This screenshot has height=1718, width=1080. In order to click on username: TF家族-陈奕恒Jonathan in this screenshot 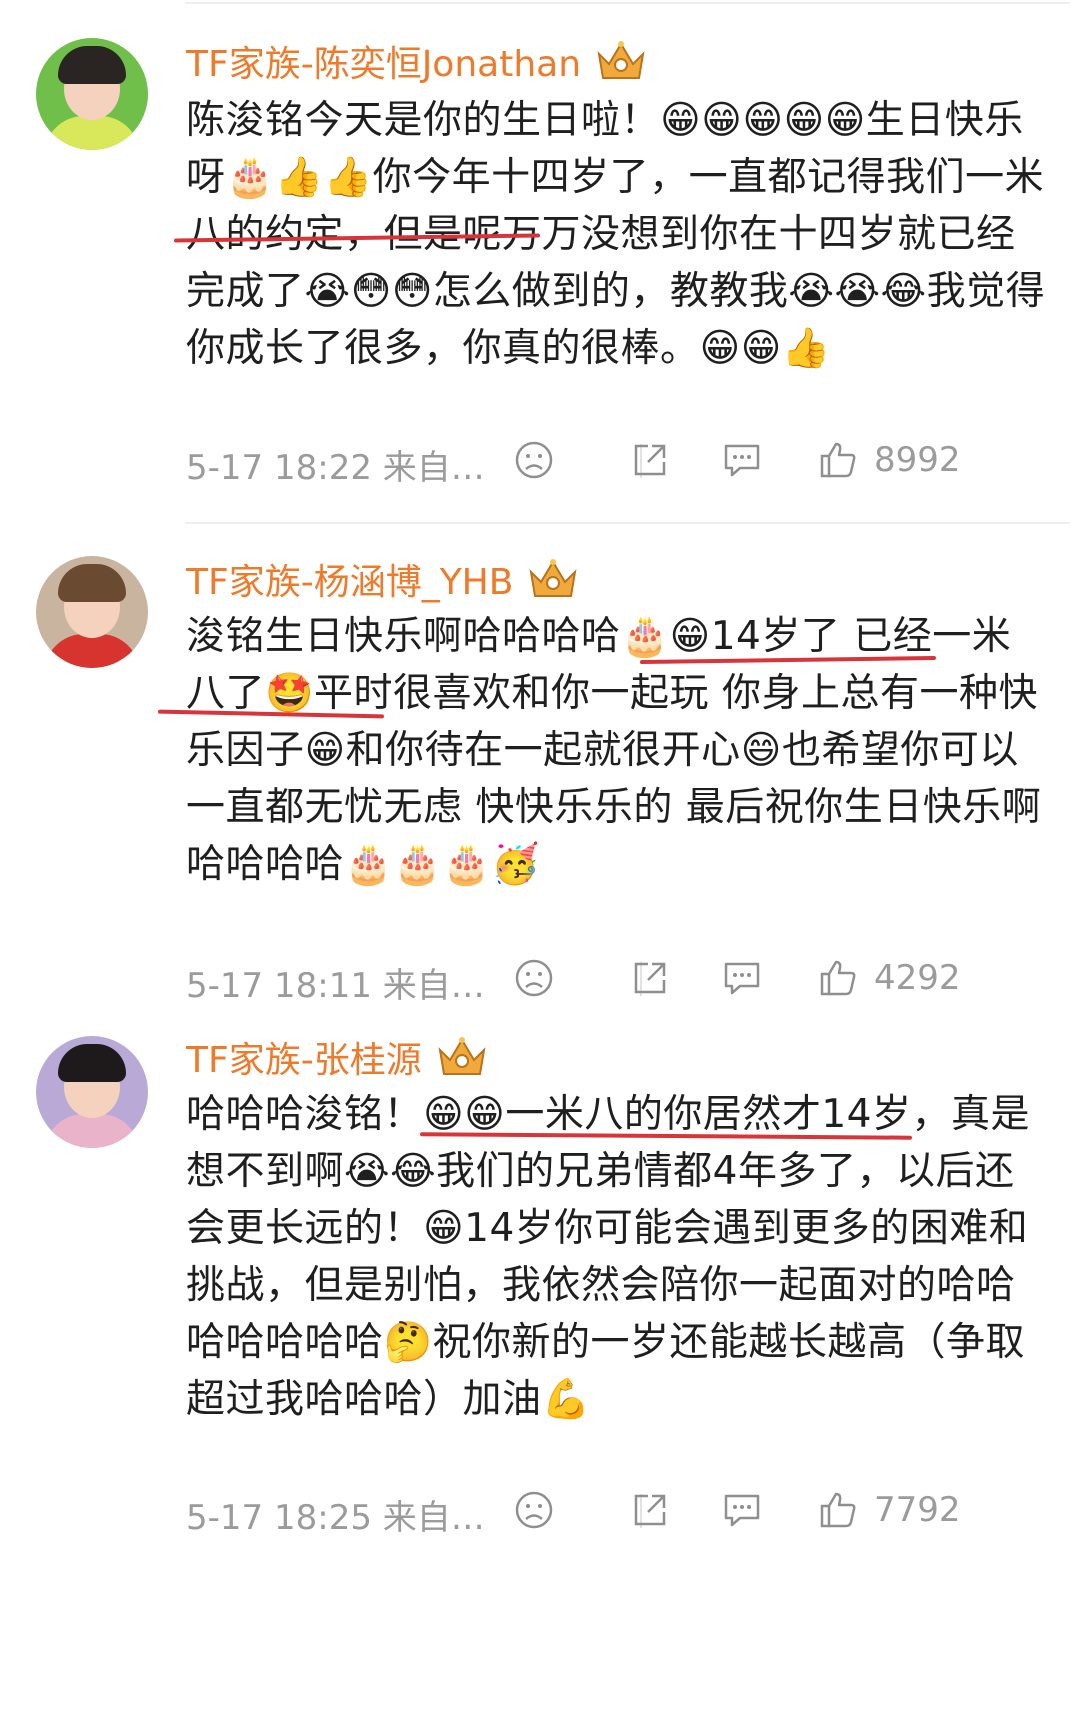, I will do `click(383, 61)`.